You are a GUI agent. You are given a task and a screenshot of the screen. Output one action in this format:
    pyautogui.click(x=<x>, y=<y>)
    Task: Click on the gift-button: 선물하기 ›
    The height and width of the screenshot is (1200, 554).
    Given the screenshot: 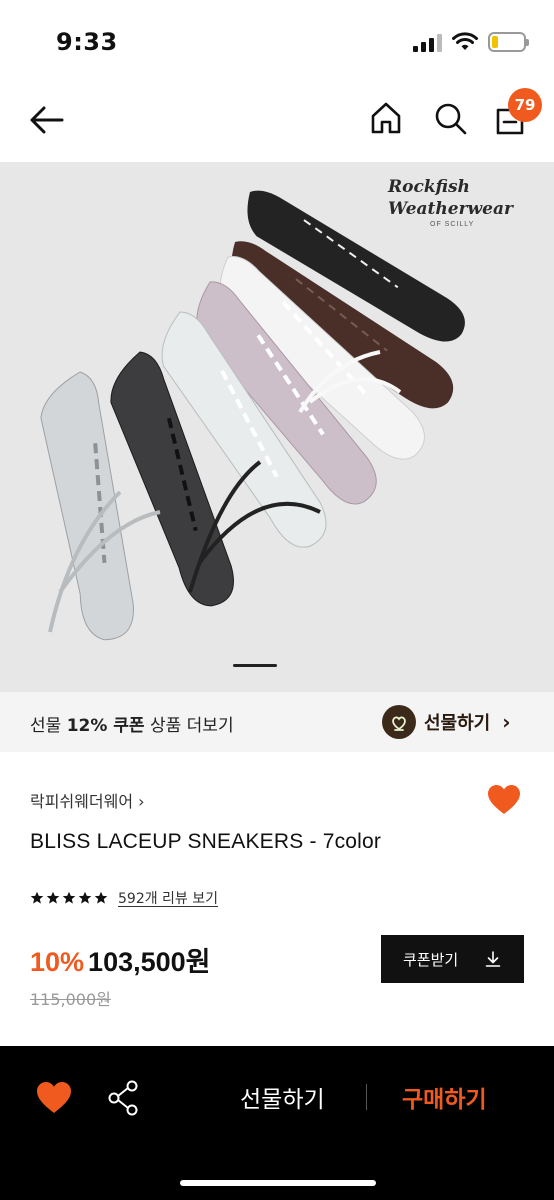 What is the action you would take?
    pyautogui.click(x=446, y=722)
    